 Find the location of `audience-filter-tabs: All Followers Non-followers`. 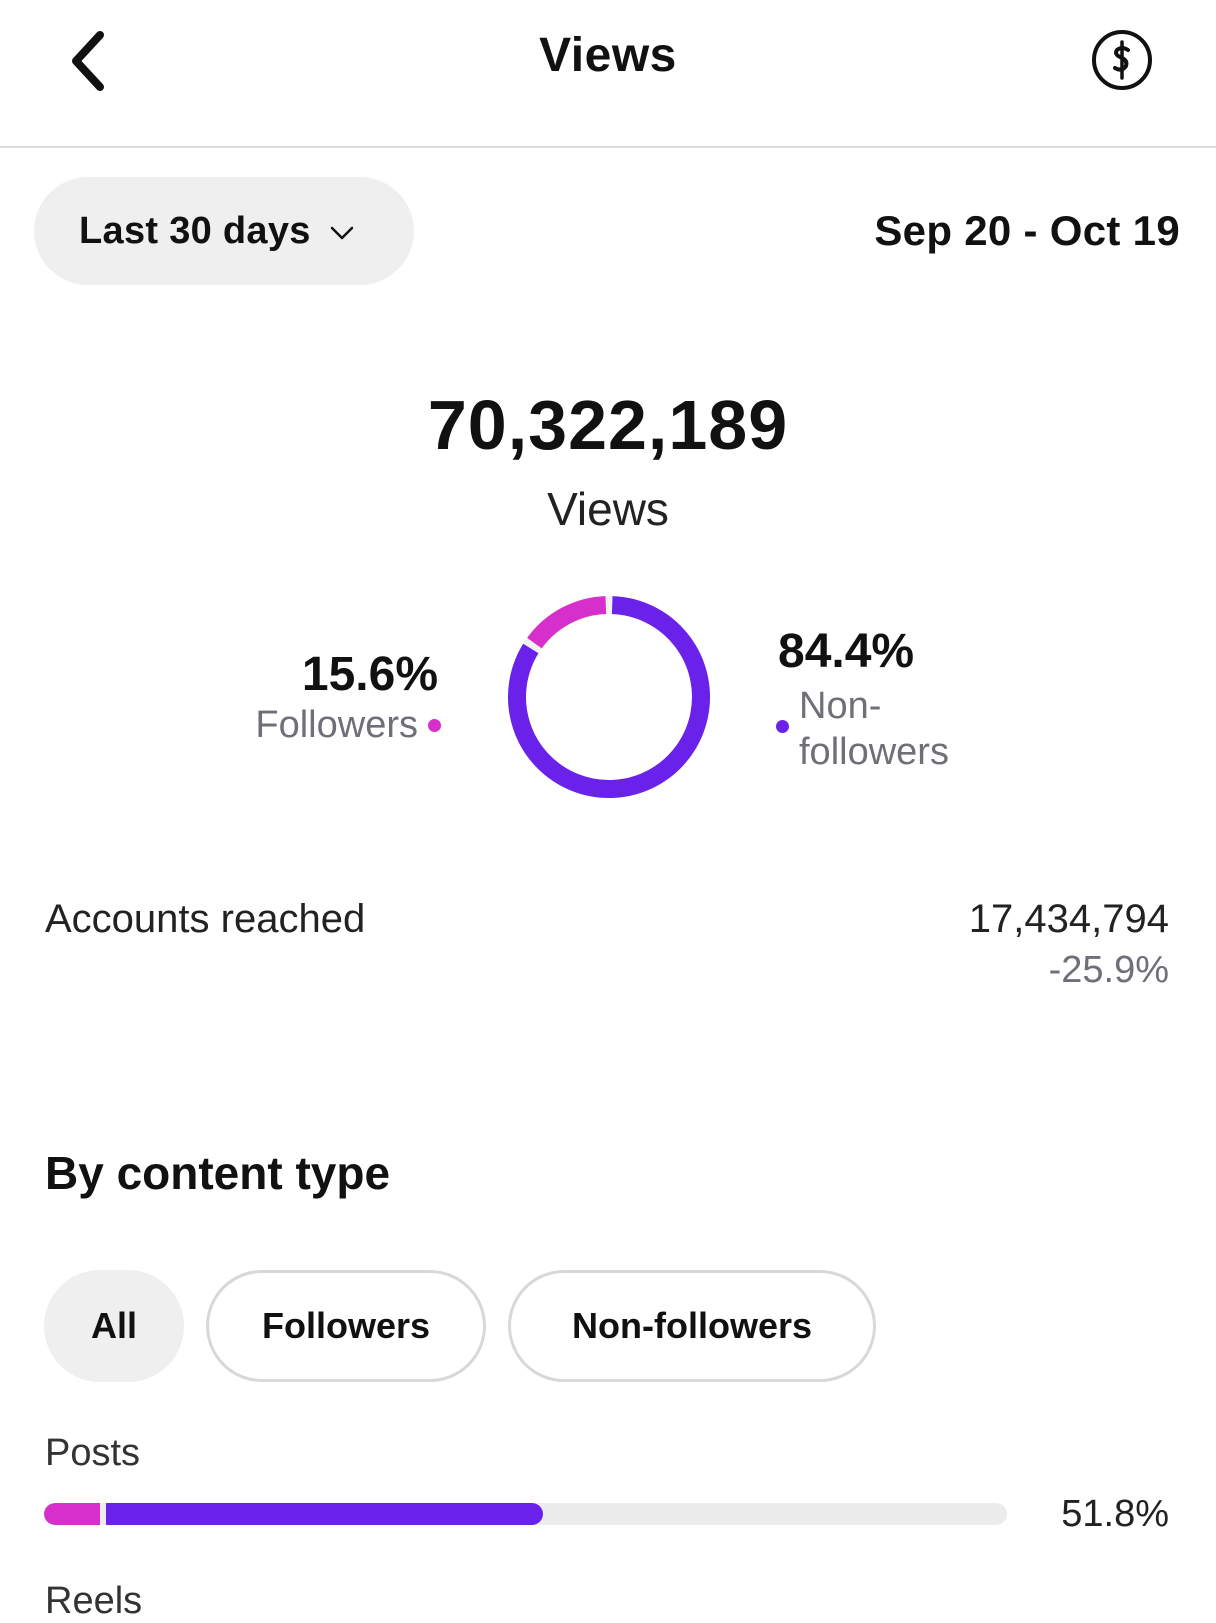

audience-filter-tabs: All Followers Non-followers is located at coordinates (460, 1326).